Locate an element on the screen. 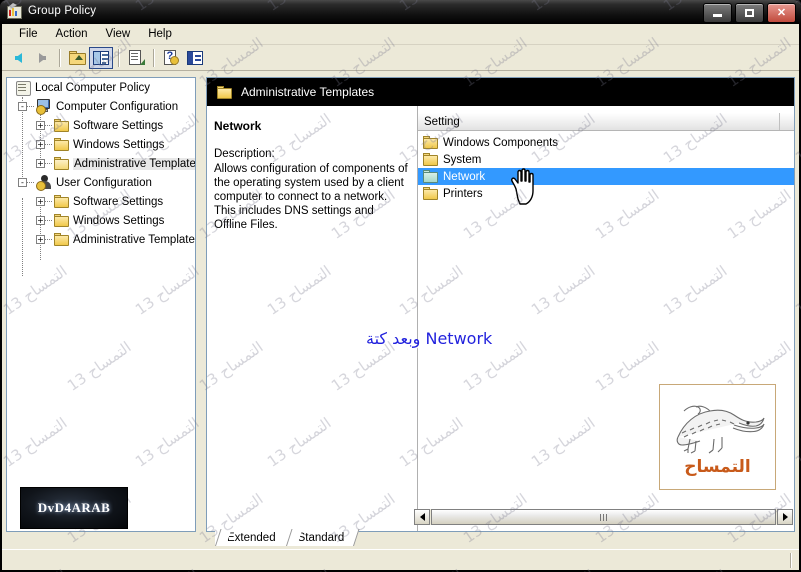  toolbar-separator is located at coordinates (59, 57).